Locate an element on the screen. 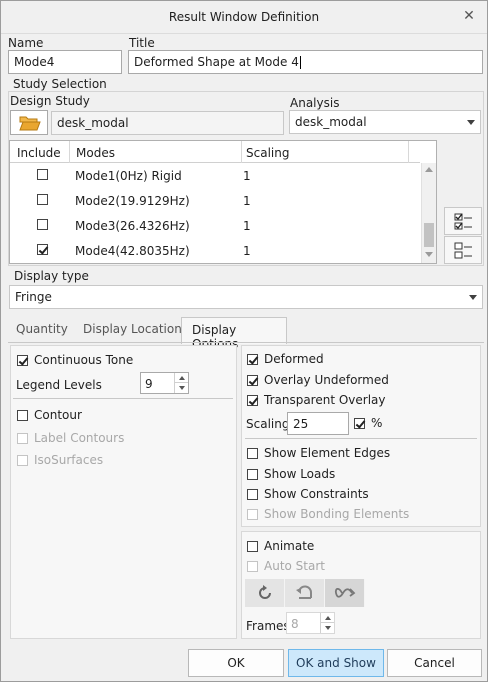 The image size is (488, 682). select-all-button is located at coordinates (463, 221).